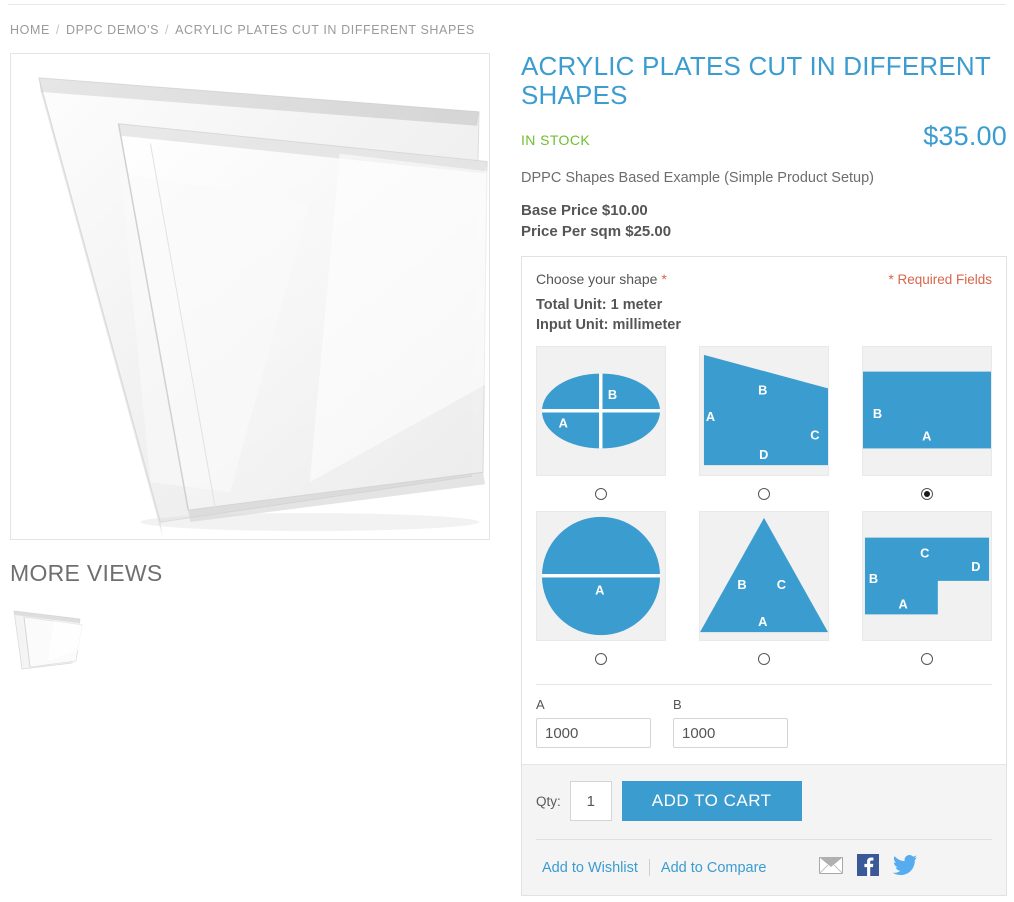  Describe the element at coordinates (975, 566) in the screenshot. I see `l-shape-label-d: D` at that location.